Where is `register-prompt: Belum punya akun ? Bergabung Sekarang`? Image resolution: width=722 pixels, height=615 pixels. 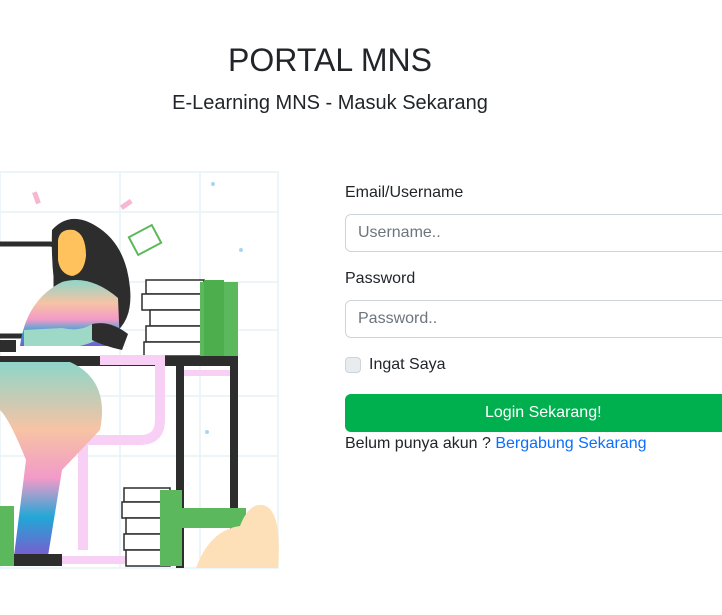 register-prompt: Belum punya akun ? Bergabung Sekarang is located at coordinates (496, 444).